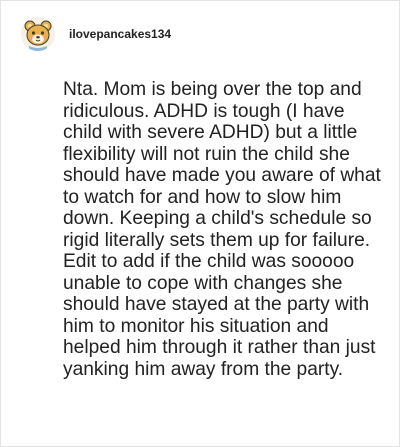  I want to click on comment-header: ilovepancakes134, so click(96, 34).